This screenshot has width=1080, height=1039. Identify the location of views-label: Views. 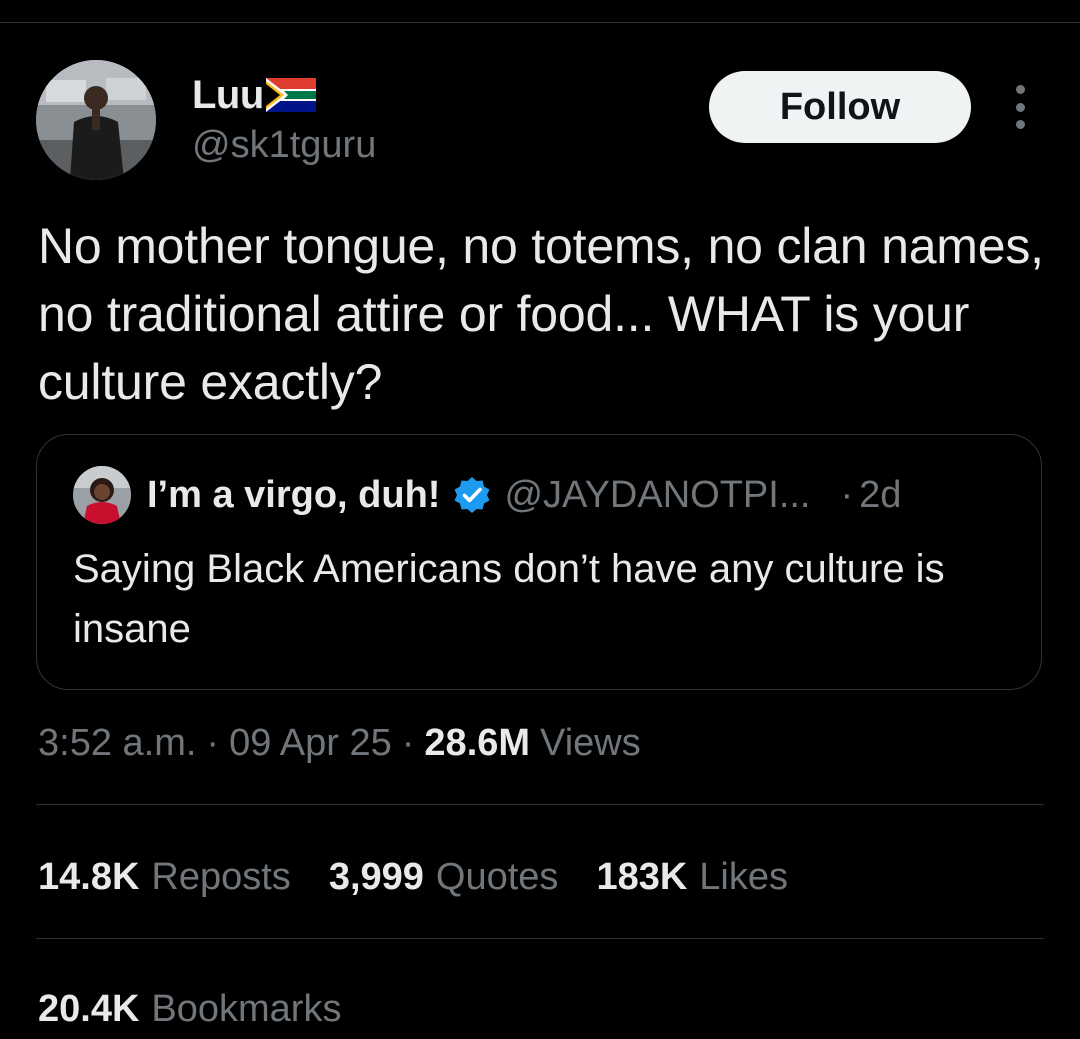
(590, 743).